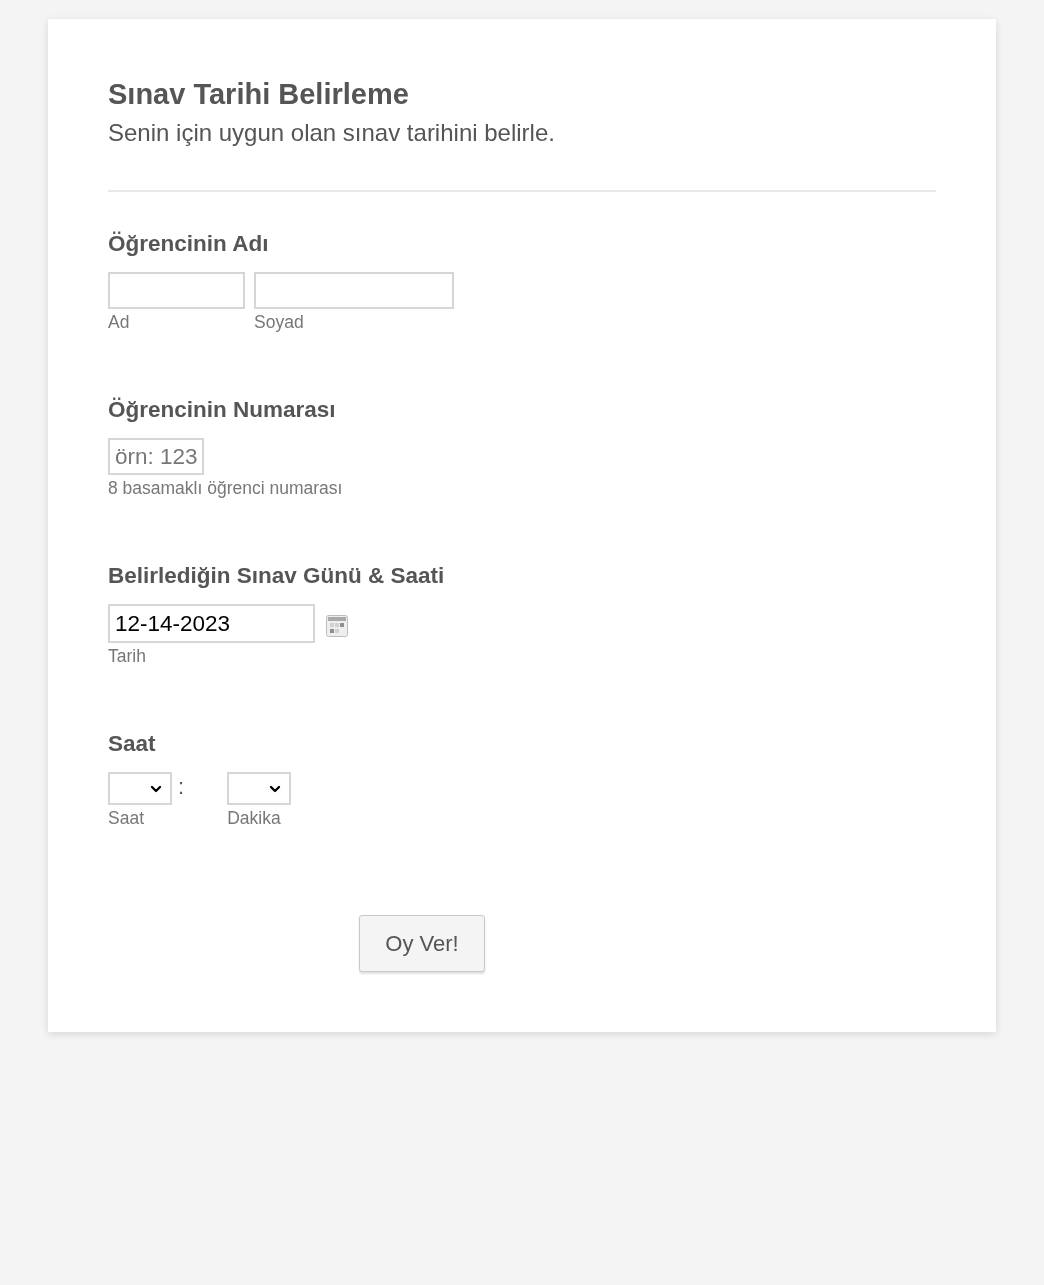 This screenshot has height=1285, width=1044. Describe the element at coordinates (279, 322) in the screenshot. I see `input-sublabel: Soyad` at that location.